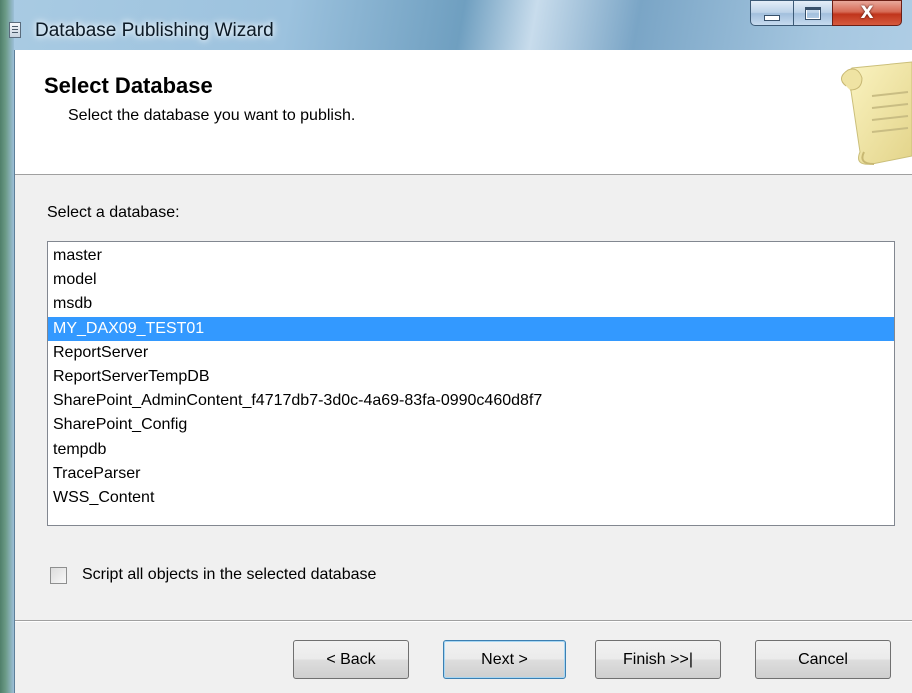  What do you see at coordinates (471, 474) in the screenshot?
I see `list-item: TraceParser` at bounding box center [471, 474].